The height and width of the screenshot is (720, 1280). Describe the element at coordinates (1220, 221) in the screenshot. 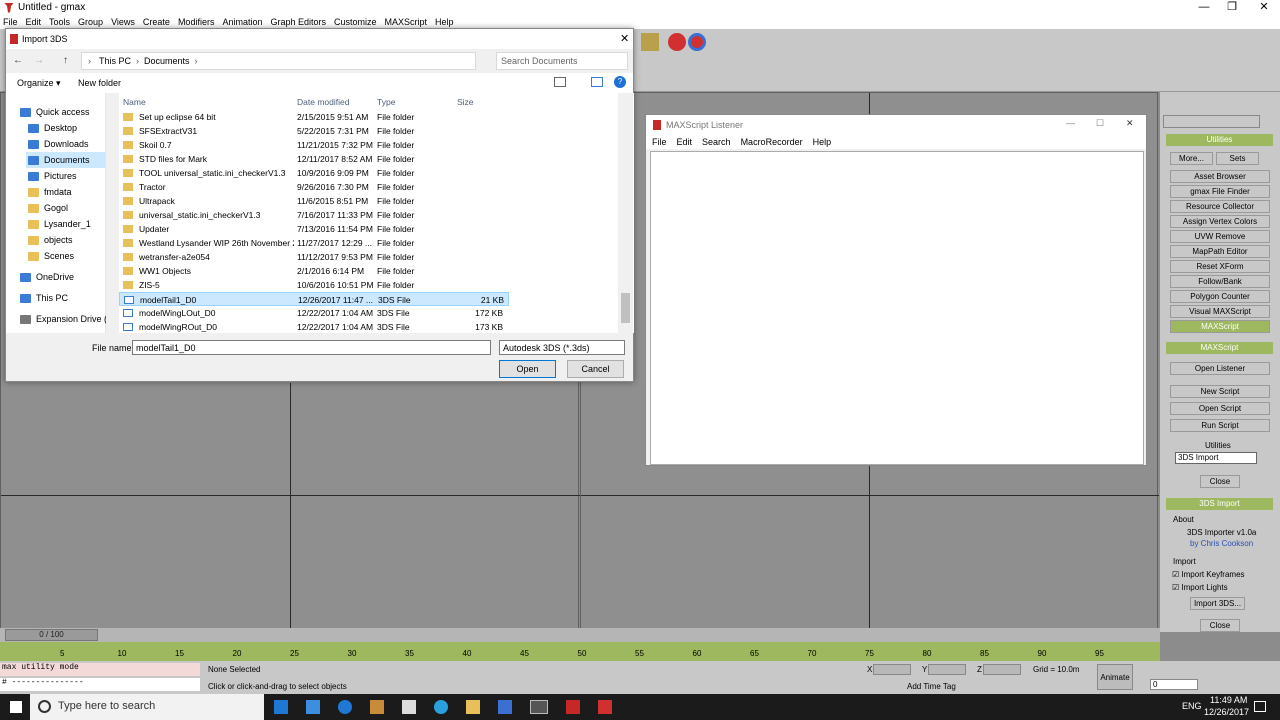

I see `assign-vertex-colors-button: Assign Vertex Colors` at that location.